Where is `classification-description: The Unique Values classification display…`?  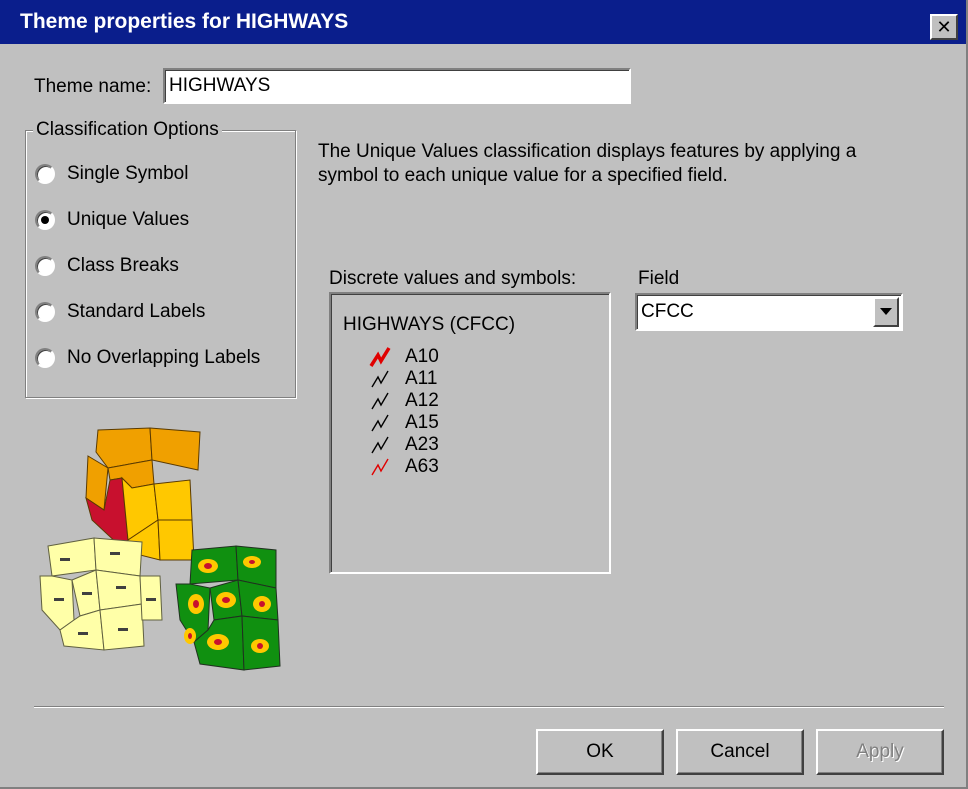
classification-description: The Unique Values classification display… is located at coordinates (587, 163).